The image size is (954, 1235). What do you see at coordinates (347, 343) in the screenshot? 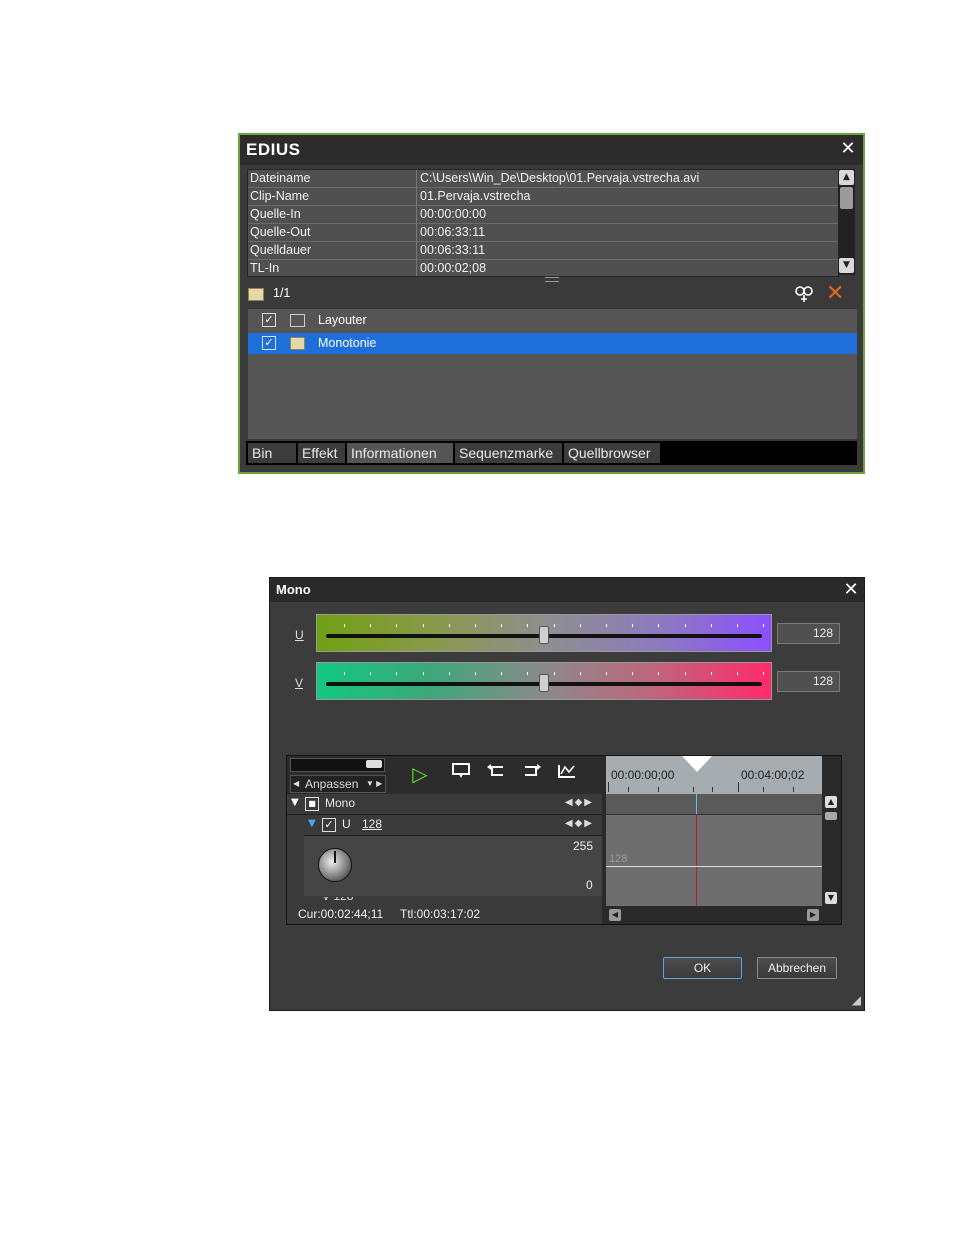
I see `effect-label: Monotonie` at bounding box center [347, 343].